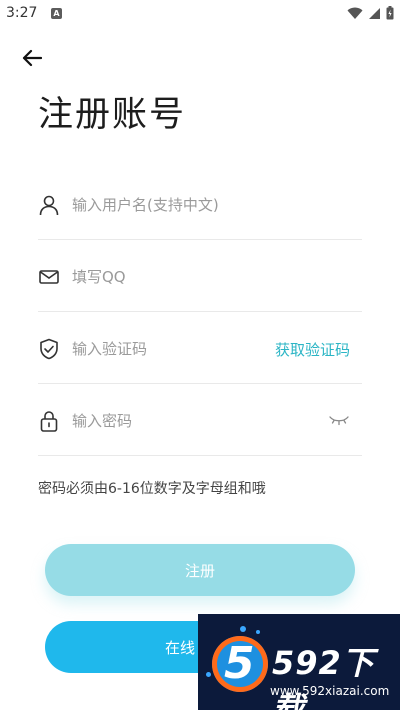 This screenshot has width=400, height=710. Describe the element at coordinates (49, 349) in the screenshot. I see `shield-check-icon` at that location.